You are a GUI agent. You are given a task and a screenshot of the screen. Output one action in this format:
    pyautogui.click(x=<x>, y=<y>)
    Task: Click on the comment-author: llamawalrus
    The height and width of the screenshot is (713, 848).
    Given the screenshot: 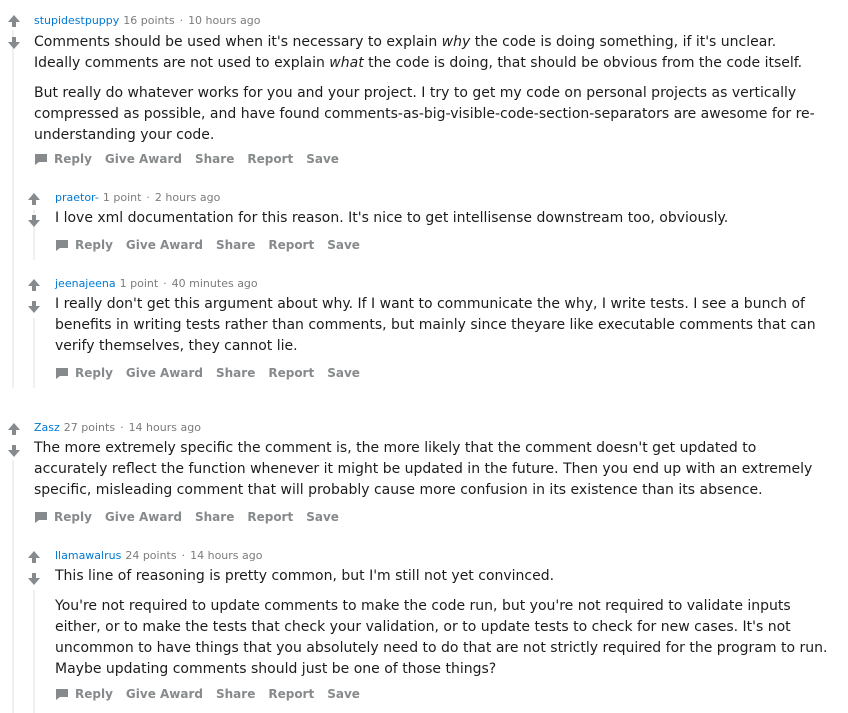 What is the action you would take?
    pyautogui.click(x=88, y=555)
    